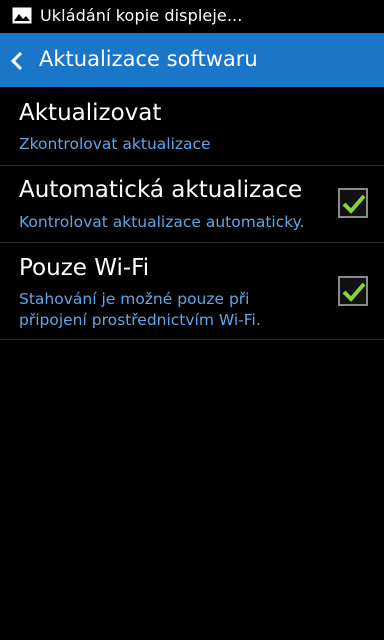 The image size is (384, 640). What do you see at coordinates (90, 113) in the screenshot?
I see `setting-title: Aktualizovat` at bounding box center [90, 113].